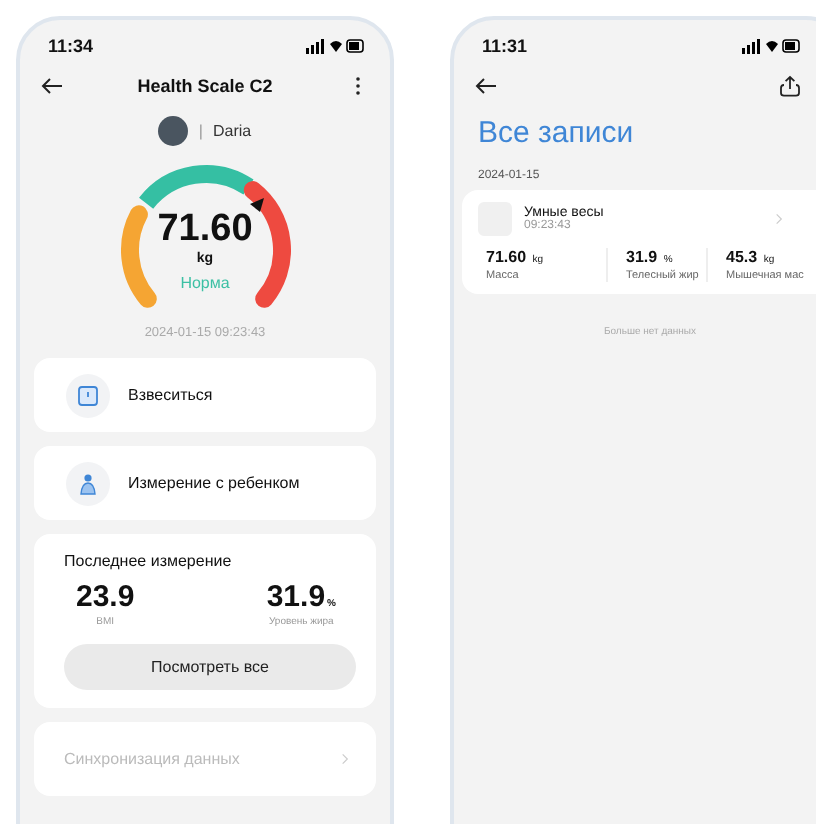  What do you see at coordinates (232, 131) in the screenshot?
I see `user-name: Daria` at bounding box center [232, 131].